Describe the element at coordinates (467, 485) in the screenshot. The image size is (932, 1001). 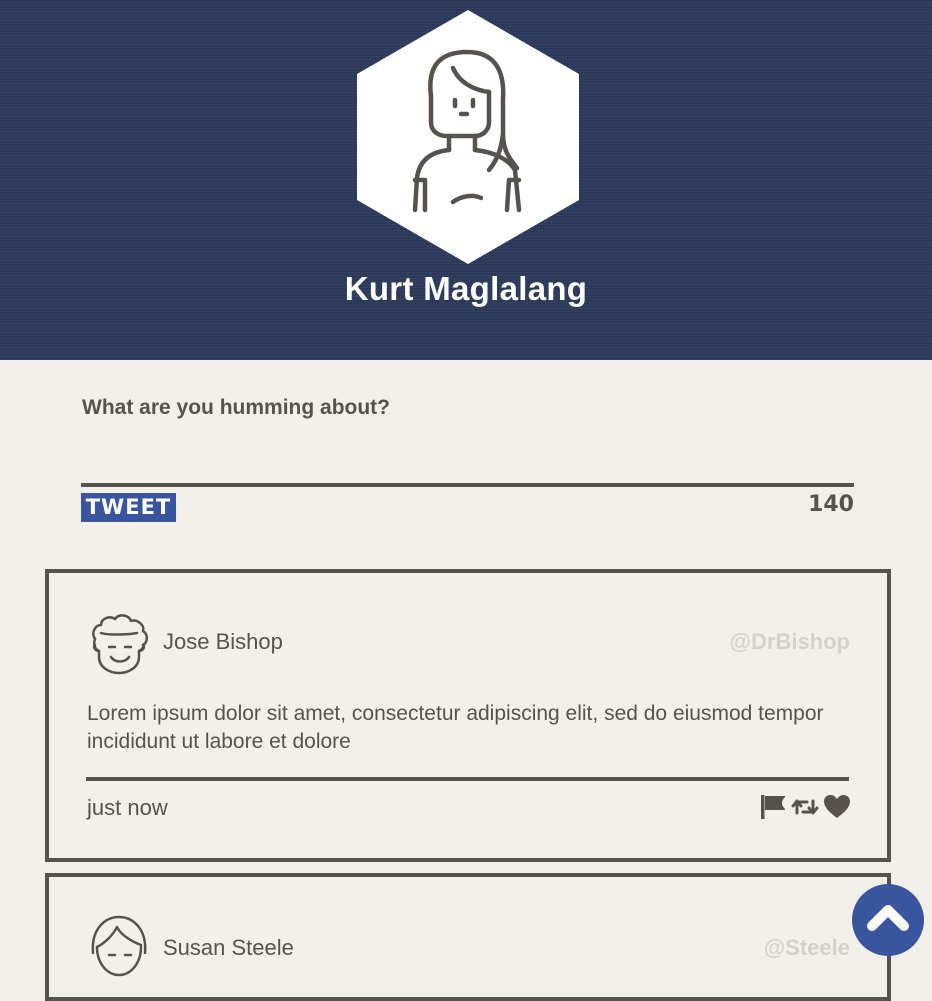
I see `compose-divider` at that location.